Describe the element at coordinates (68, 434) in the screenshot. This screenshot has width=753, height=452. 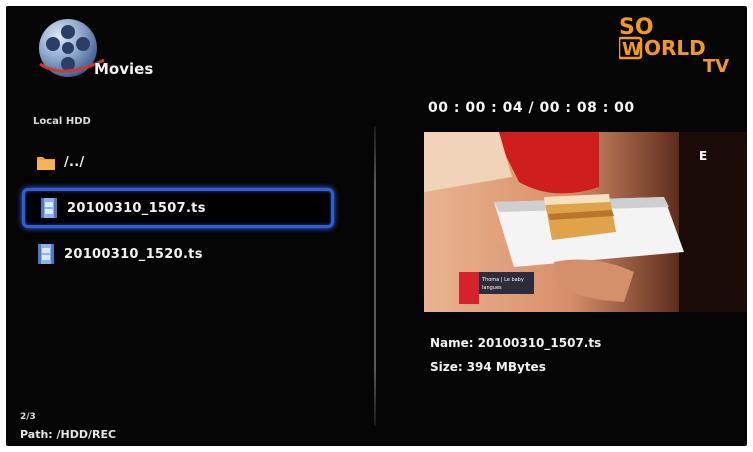
I see `current-path: Path: /HDD/REC` at that location.